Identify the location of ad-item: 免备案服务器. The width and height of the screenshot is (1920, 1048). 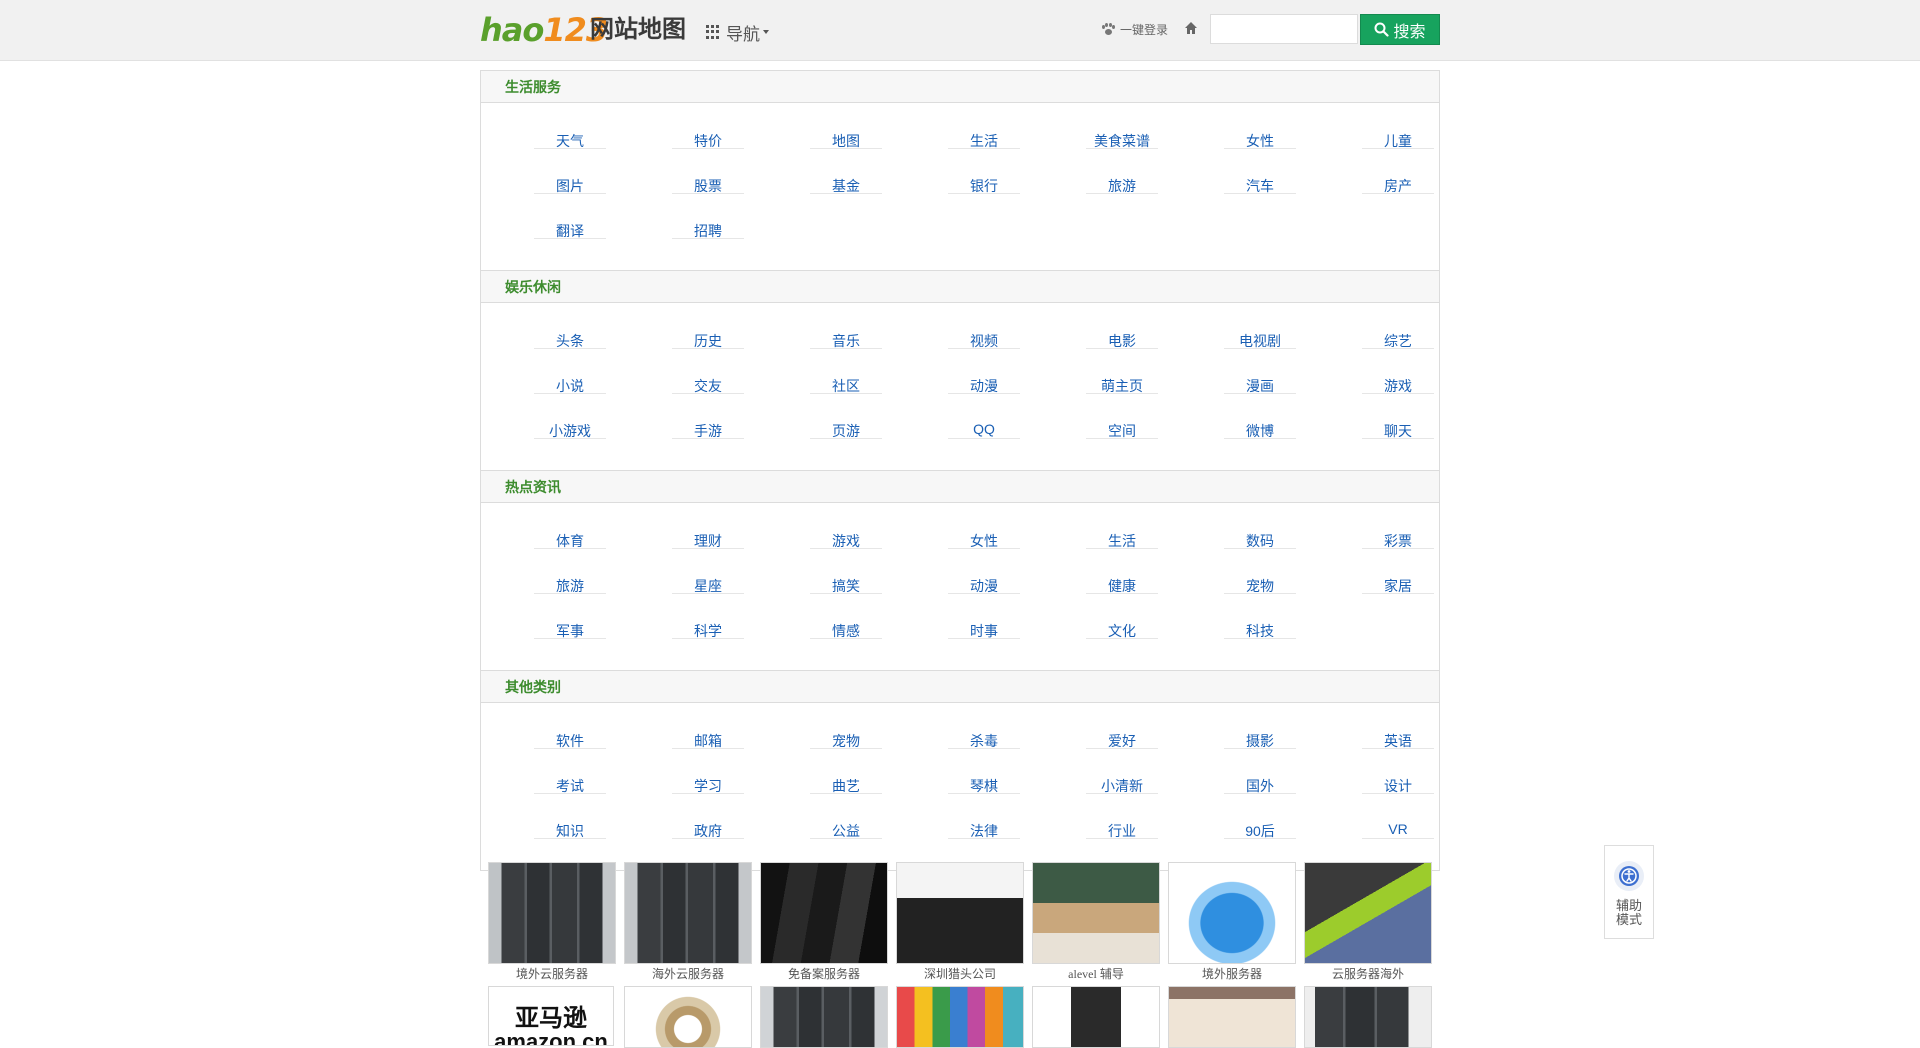
(824, 923).